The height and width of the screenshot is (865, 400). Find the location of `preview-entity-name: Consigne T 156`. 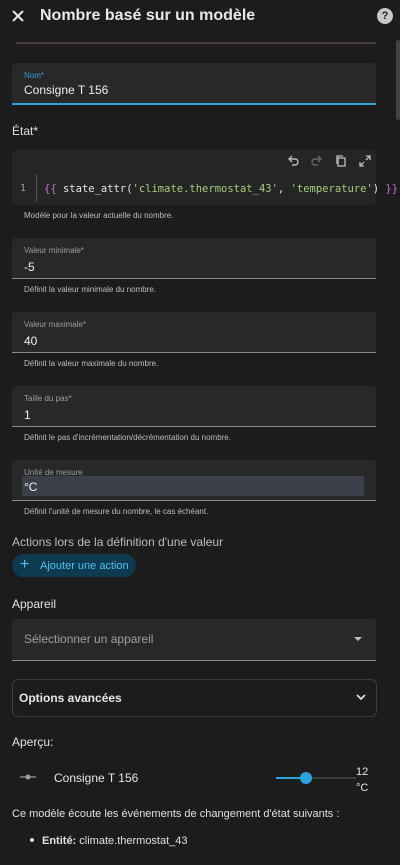

preview-entity-name: Consigne T 156 is located at coordinates (96, 778).